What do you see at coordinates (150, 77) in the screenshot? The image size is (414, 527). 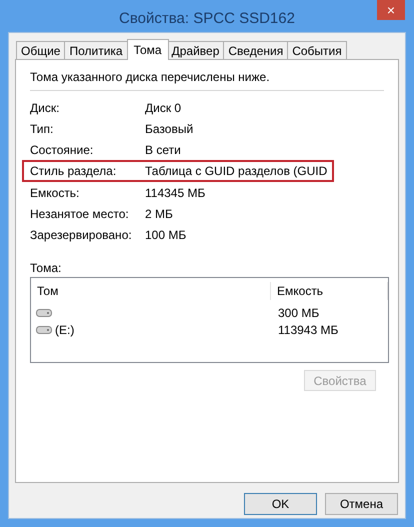 I see `intro-text: Тома указанного диска перечислены ниже.` at bounding box center [150, 77].